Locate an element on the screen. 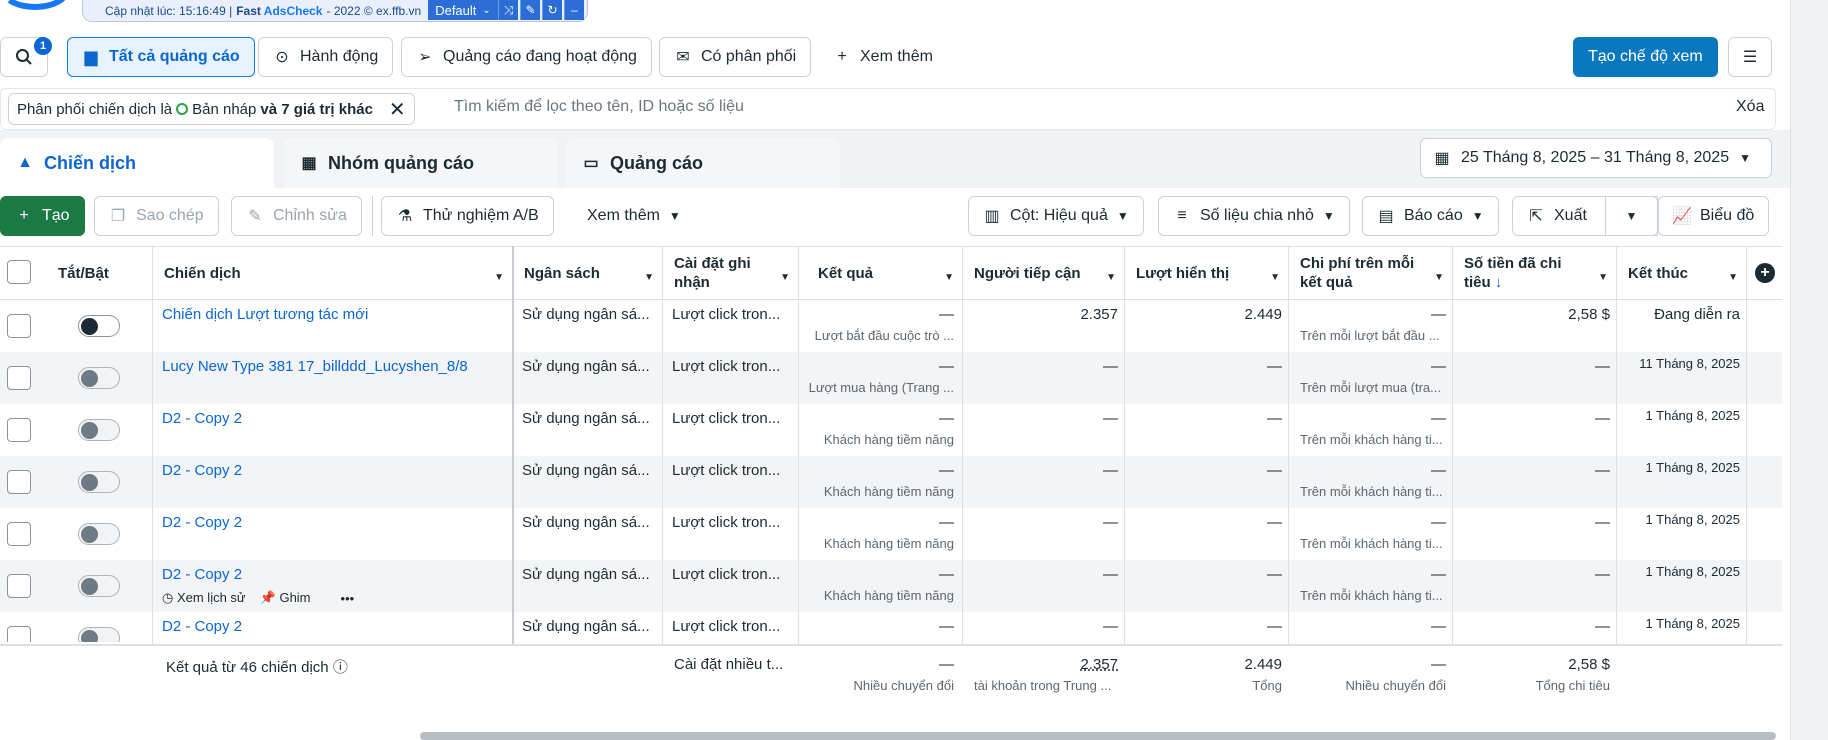  col-budget: Ngân sách ▼ is located at coordinates (588, 273).